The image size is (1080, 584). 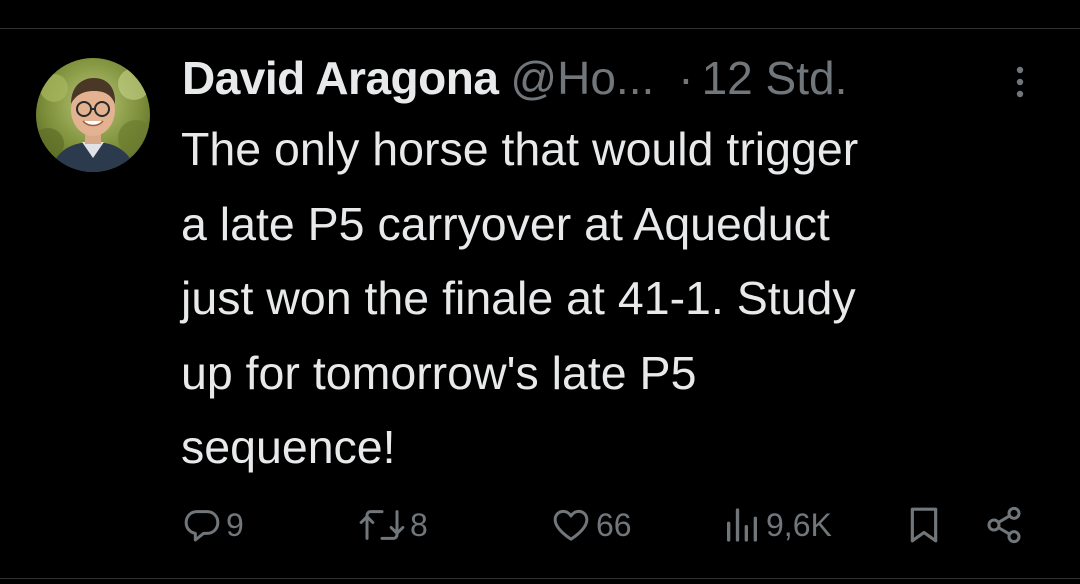 What do you see at coordinates (1020, 82) in the screenshot?
I see `more-vertical-icon` at bounding box center [1020, 82].